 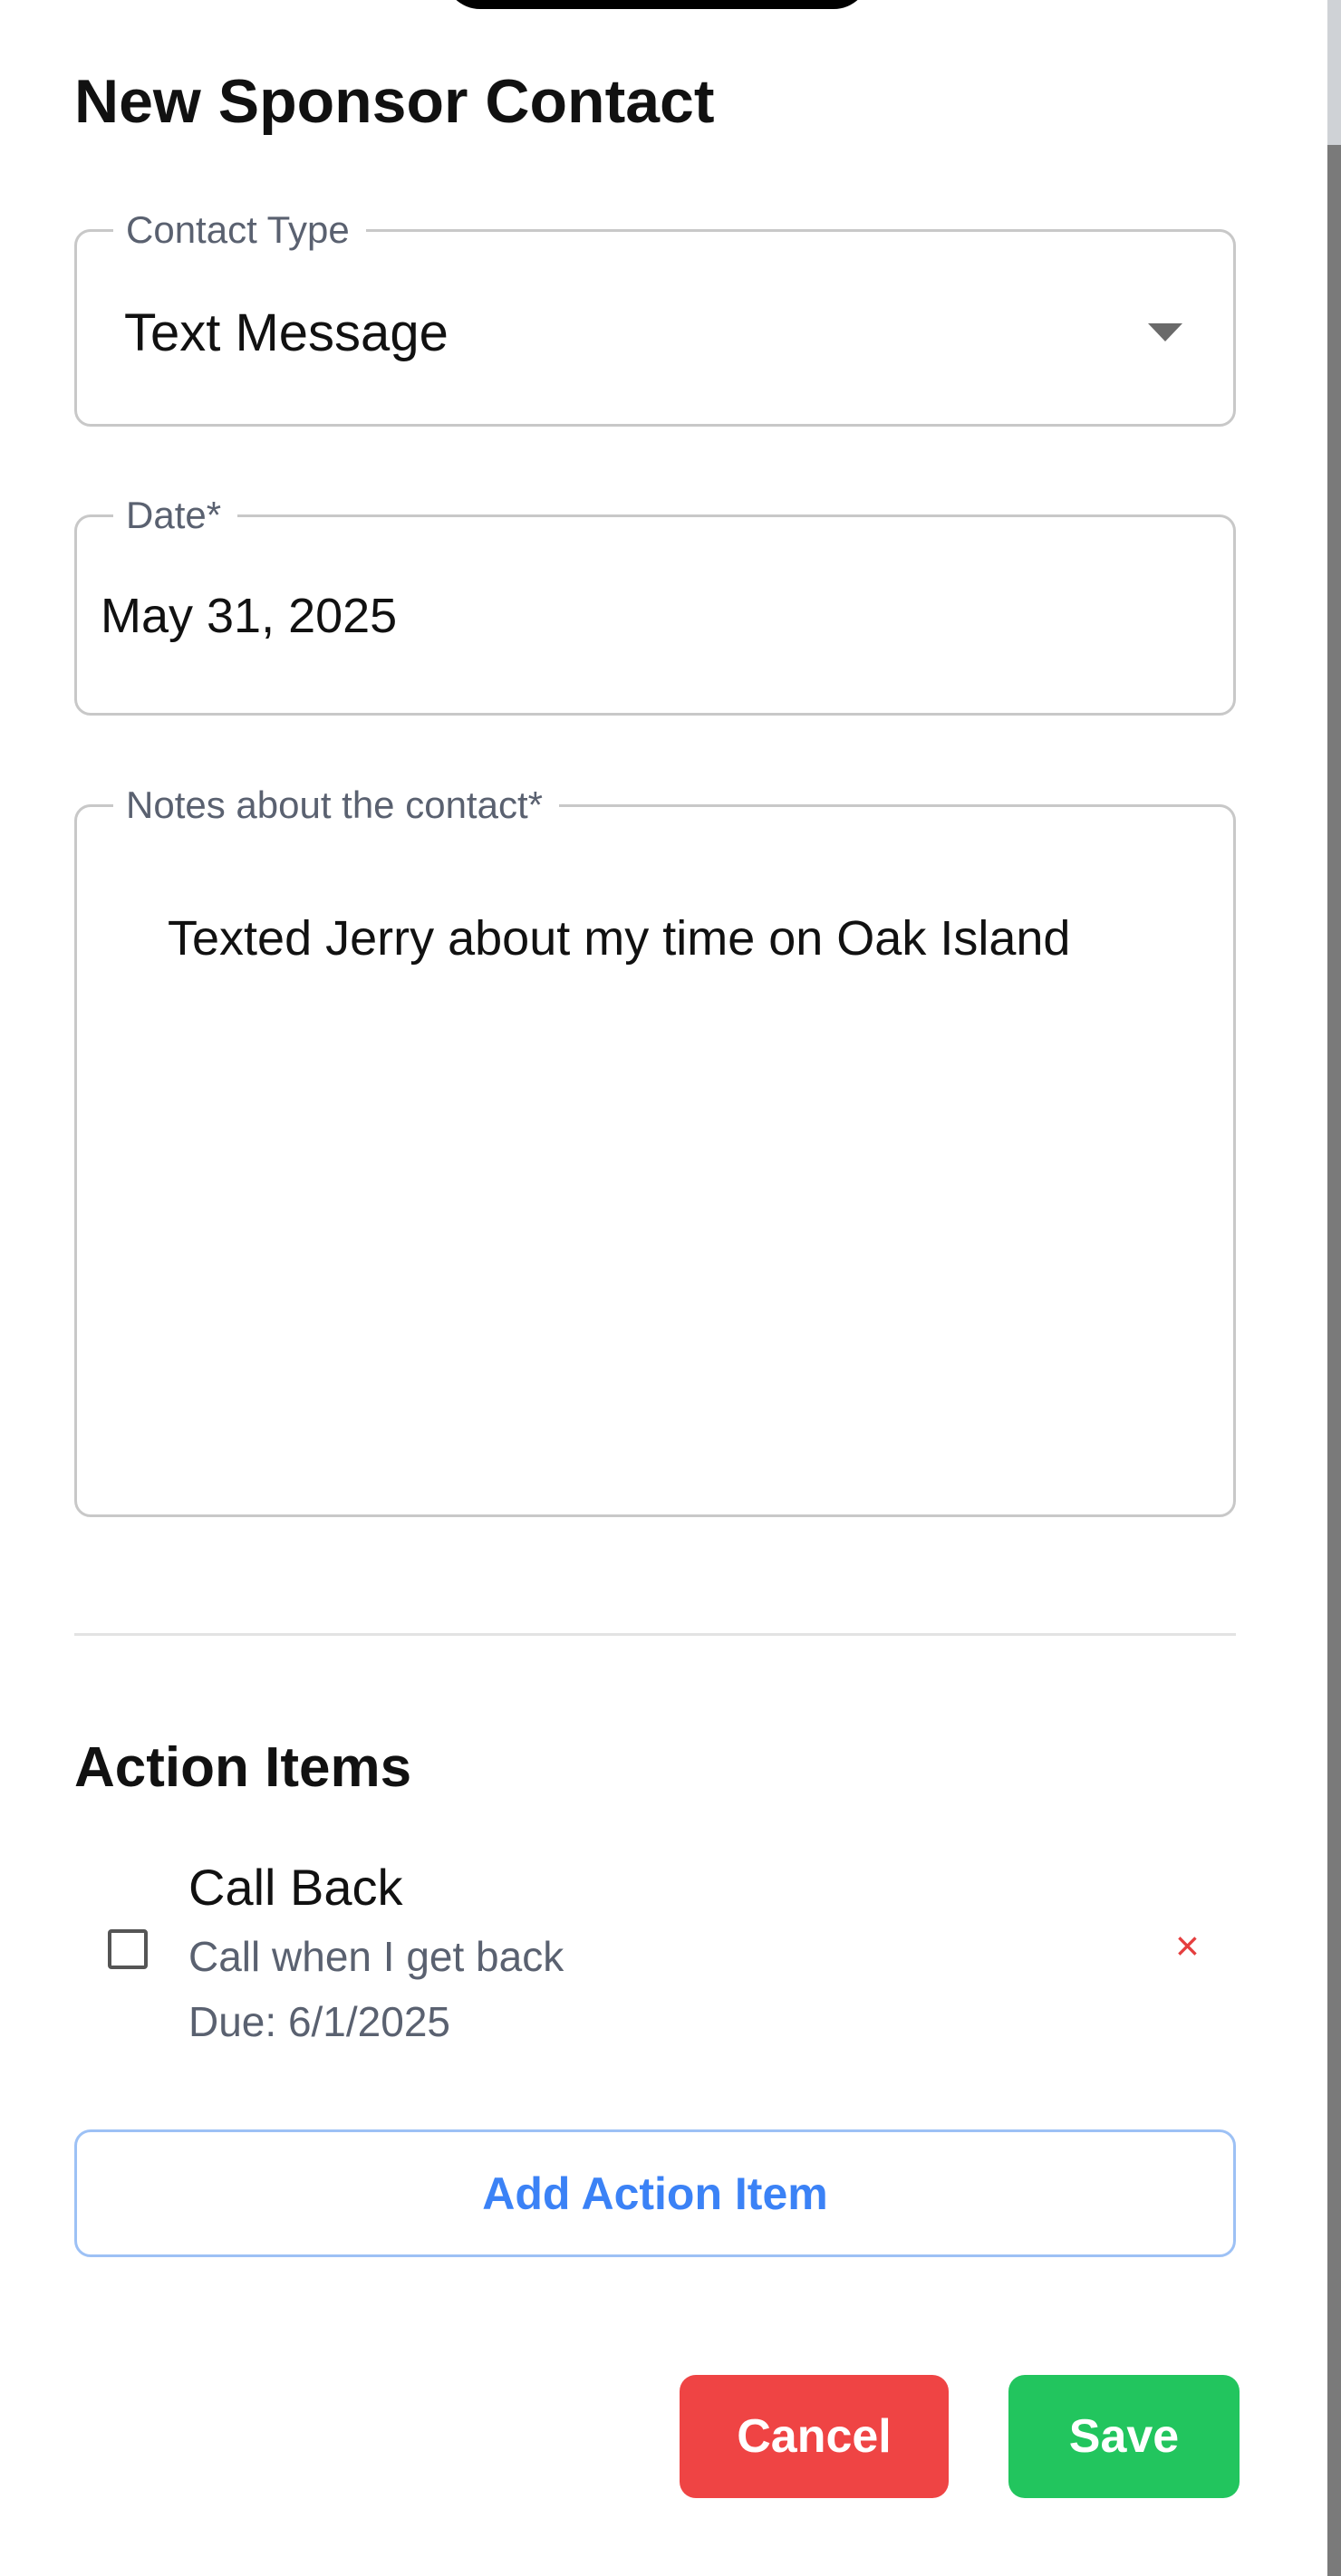 What do you see at coordinates (395, 101) in the screenshot?
I see `modal-title: New Sponsor Contact` at bounding box center [395, 101].